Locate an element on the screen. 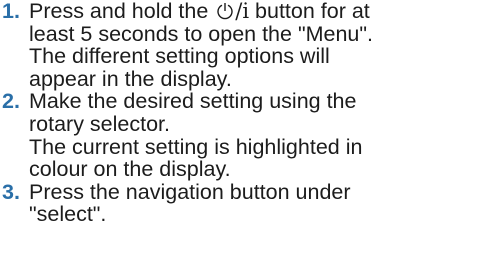 The width and height of the screenshot is (479, 269). step-2-line-2: rotary selector. is located at coordinates (99, 123).